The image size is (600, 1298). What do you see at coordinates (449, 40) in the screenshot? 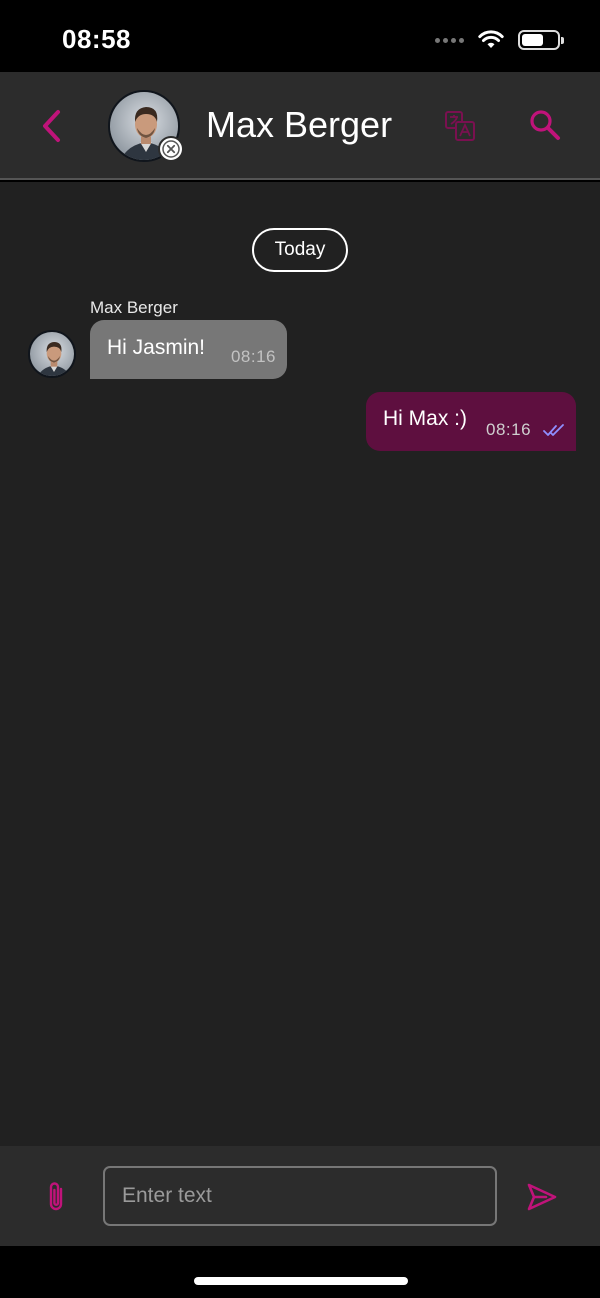
I see `cellular-dots-icon` at bounding box center [449, 40].